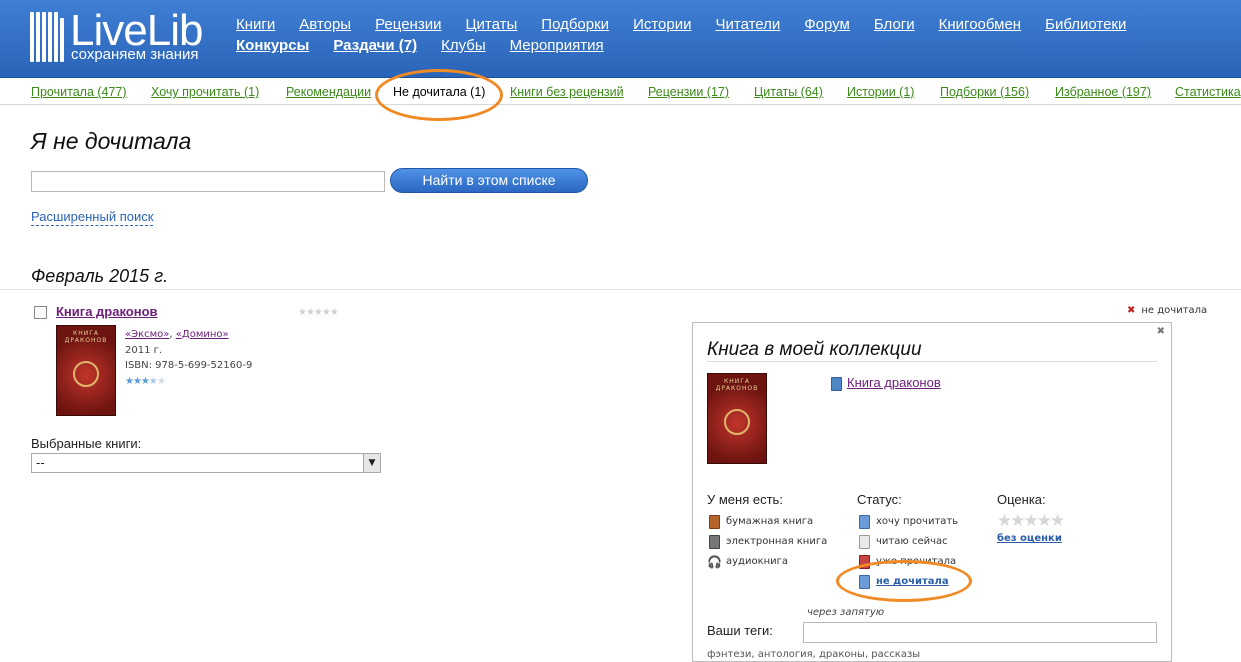 This screenshot has width=1241, height=662. Describe the element at coordinates (1031, 521) in the screenshot. I see `rating-stars-input: ★★★★★` at that location.